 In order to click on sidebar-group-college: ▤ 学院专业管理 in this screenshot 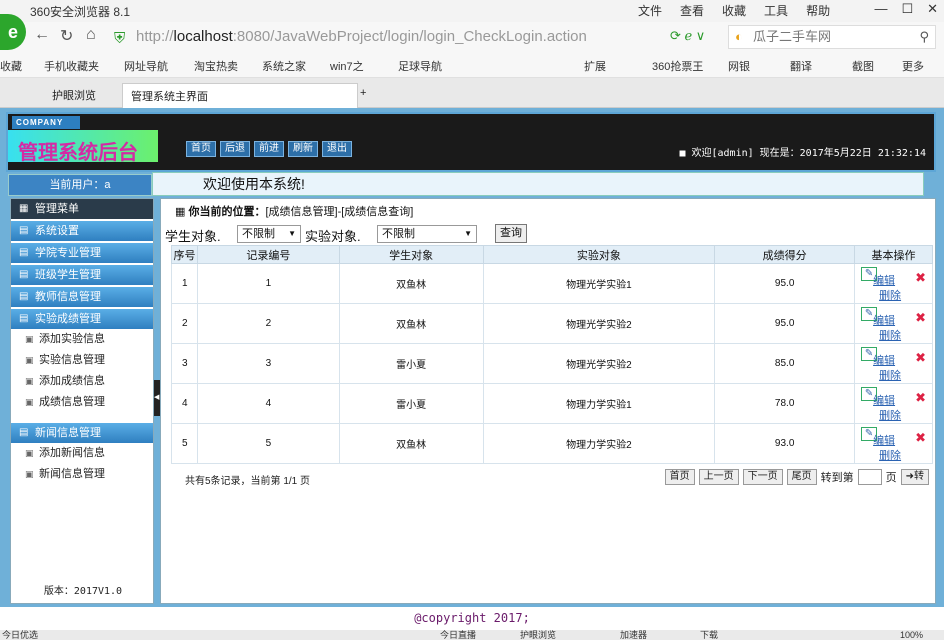, I will do `click(82, 253)`.